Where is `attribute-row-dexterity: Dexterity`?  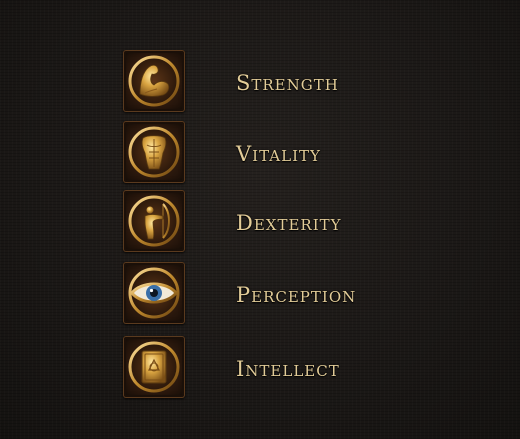
attribute-row-dexterity: Dexterity is located at coordinates (273, 222).